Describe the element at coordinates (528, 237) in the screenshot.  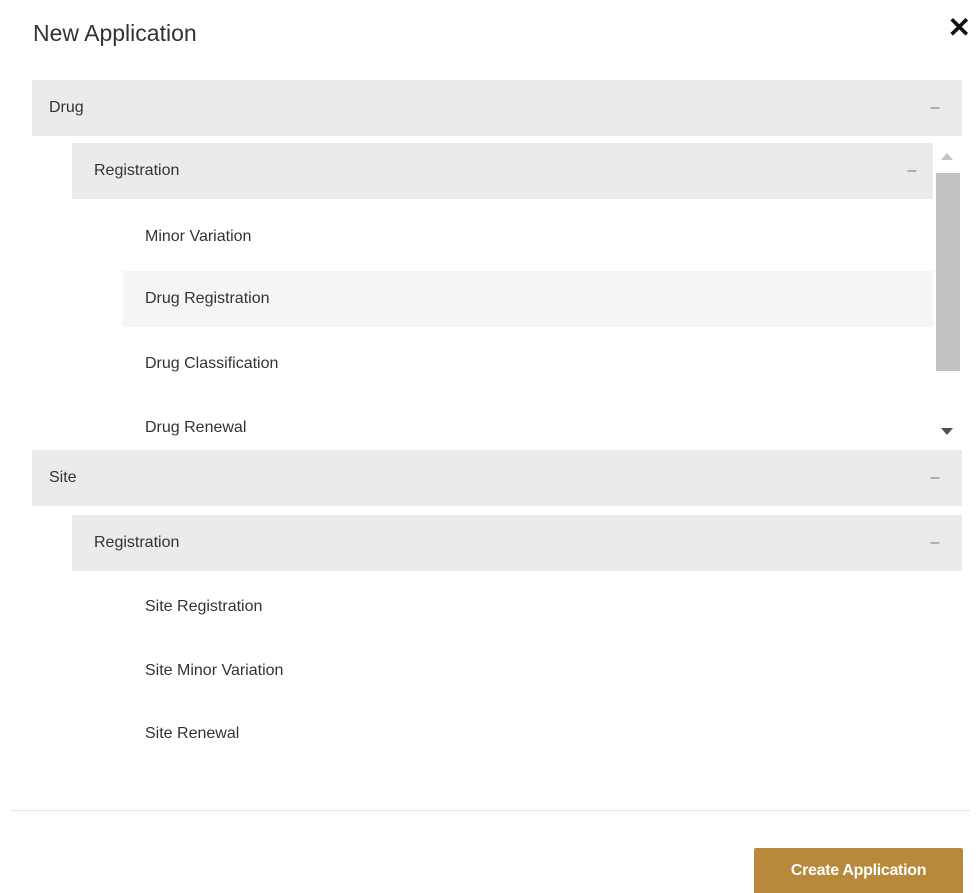
I see `list-item-minor-variation: Minor Variation` at that location.